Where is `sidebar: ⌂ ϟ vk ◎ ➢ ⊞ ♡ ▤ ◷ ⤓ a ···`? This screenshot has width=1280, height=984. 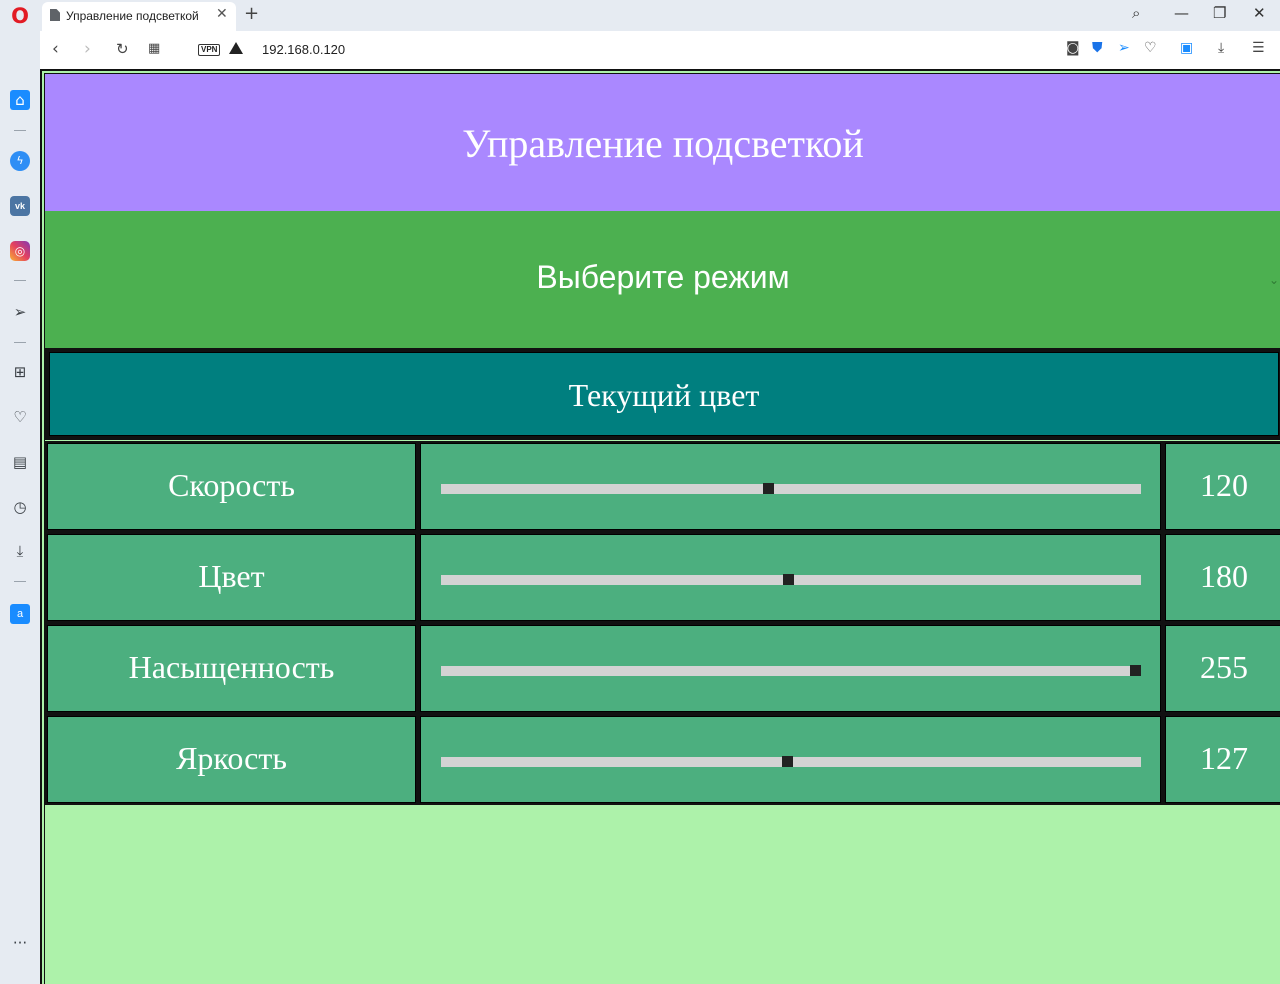 sidebar: ⌂ ϟ vk ◎ ➢ ⊞ ♡ ▤ ◷ ⤓ a ··· is located at coordinates (20, 507).